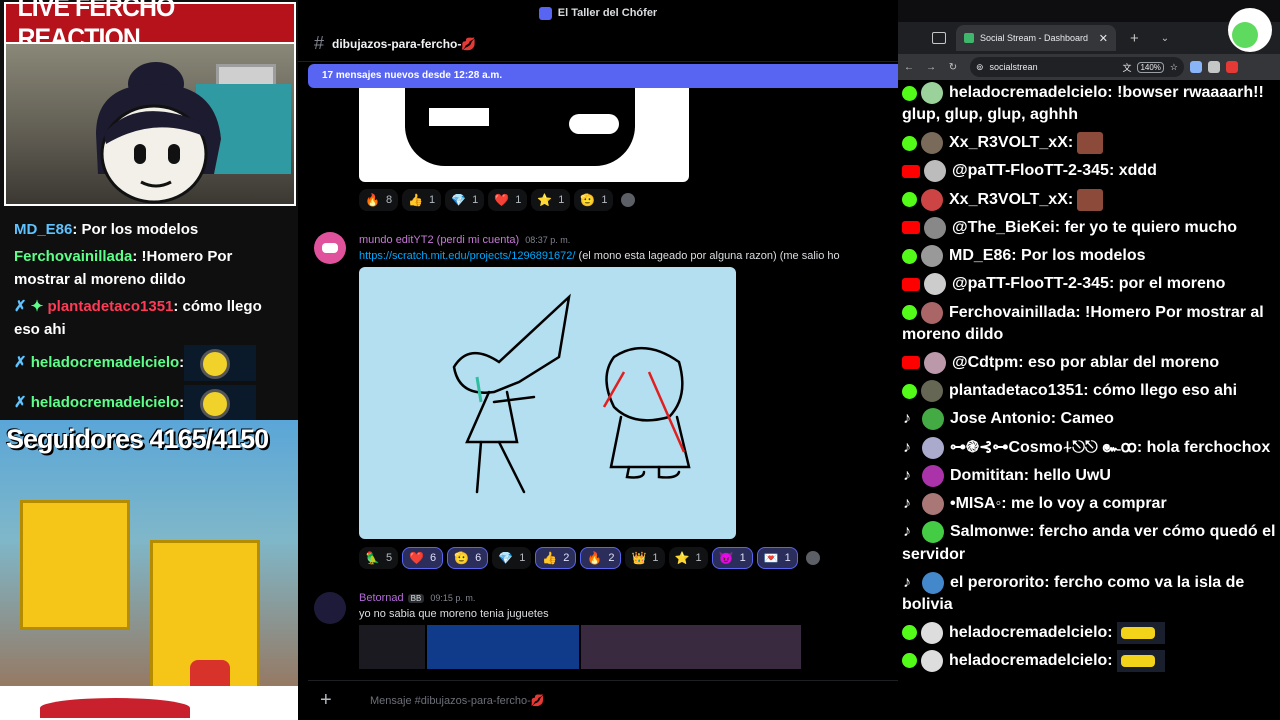 This screenshot has width=1280, height=720. I want to click on puzzle-icon, so click(1214, 67).